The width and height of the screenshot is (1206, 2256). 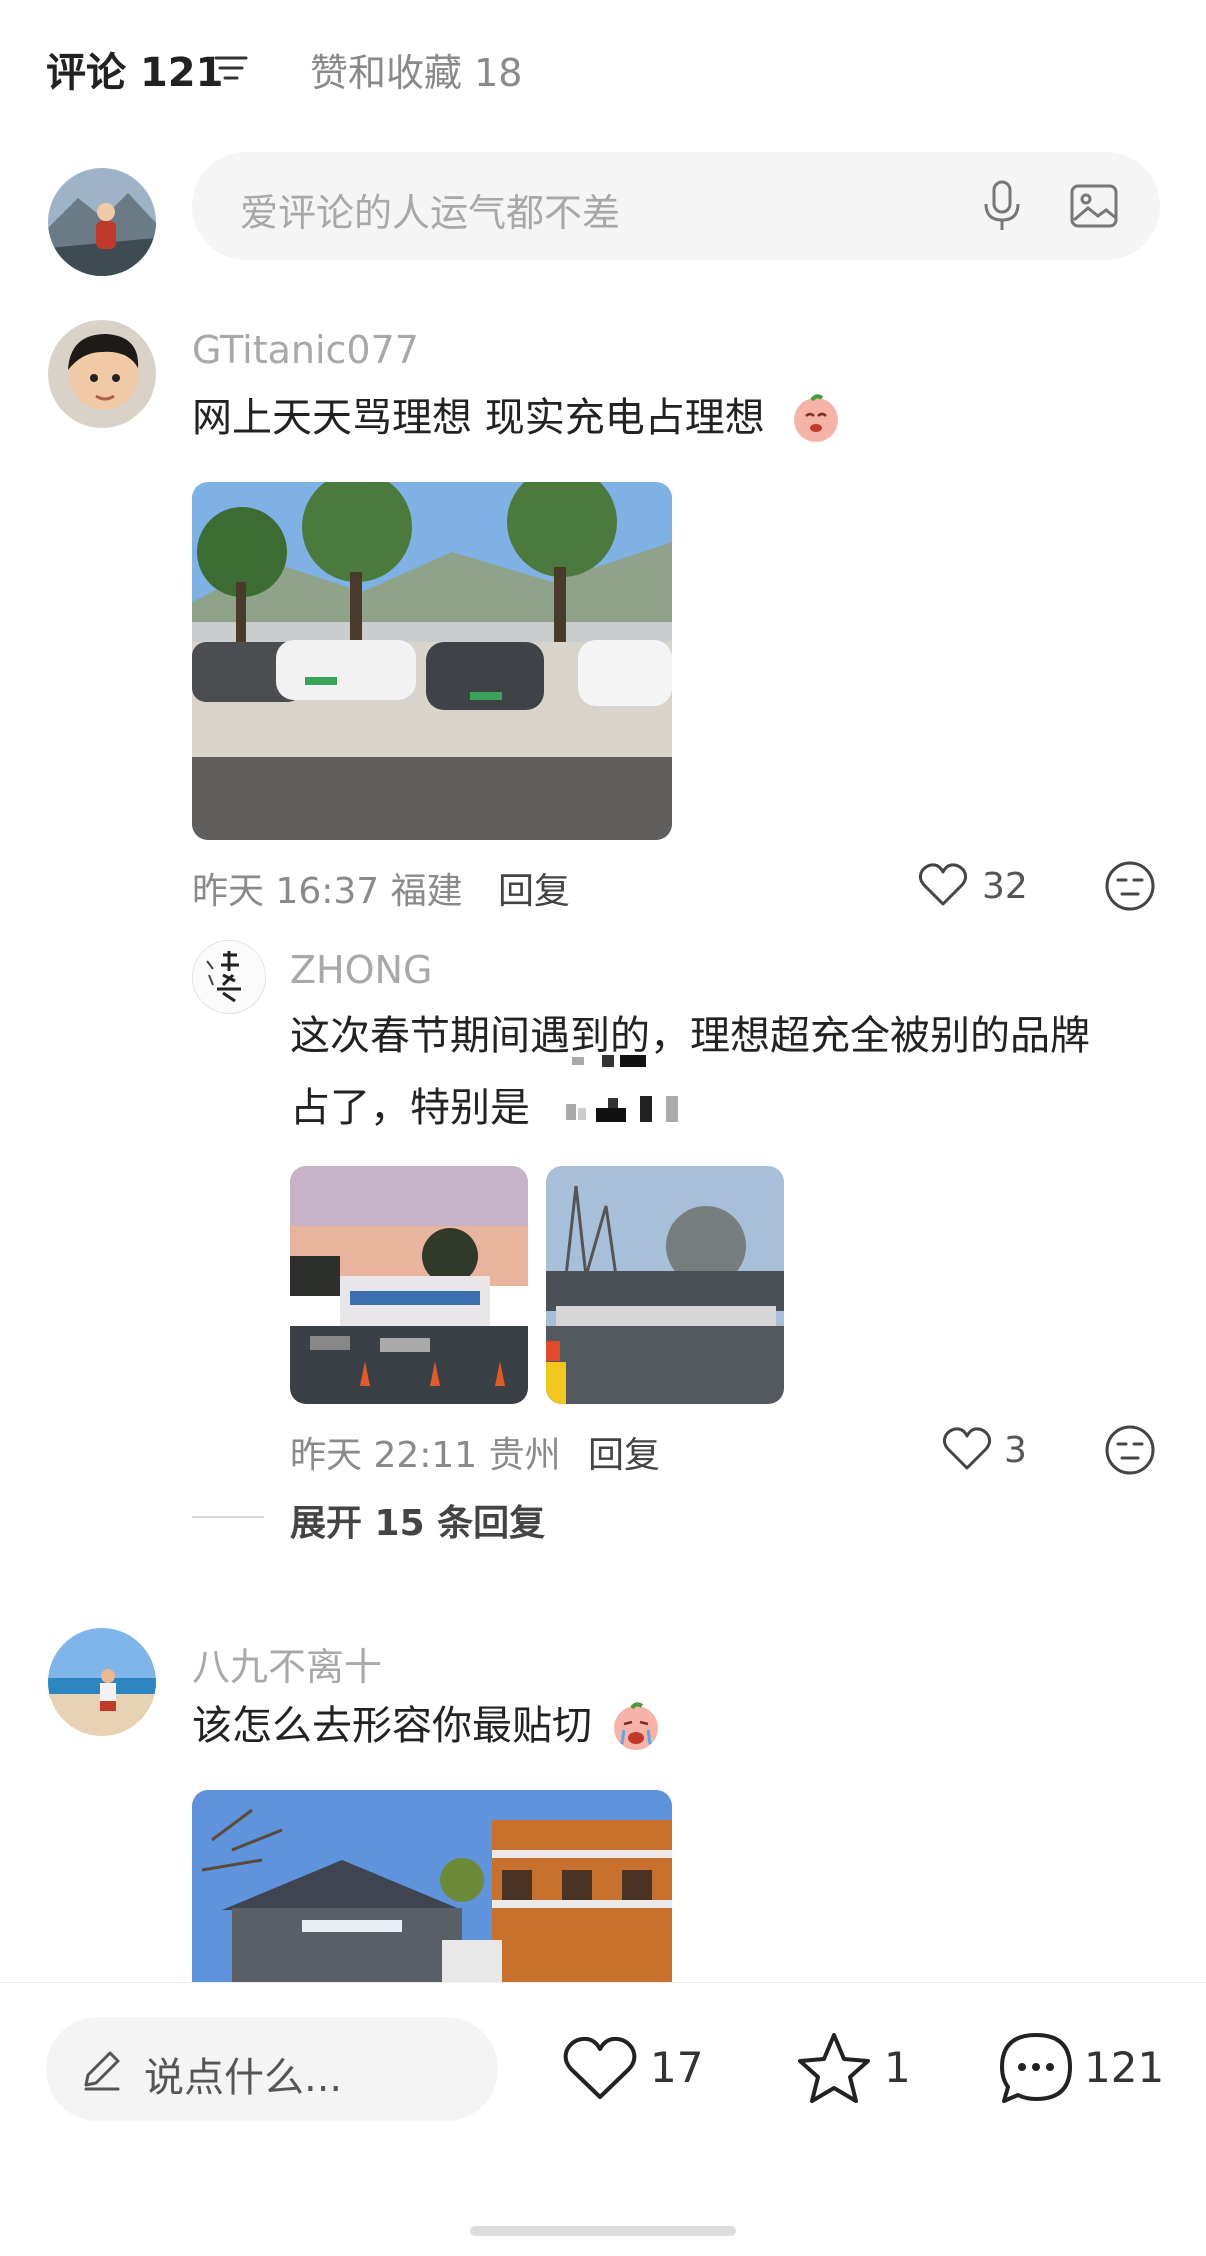 What do you see at coordinates (305, 350) in the screenshot?
I see `comment-username: GTitanic077` at bounding box center [305, 350].